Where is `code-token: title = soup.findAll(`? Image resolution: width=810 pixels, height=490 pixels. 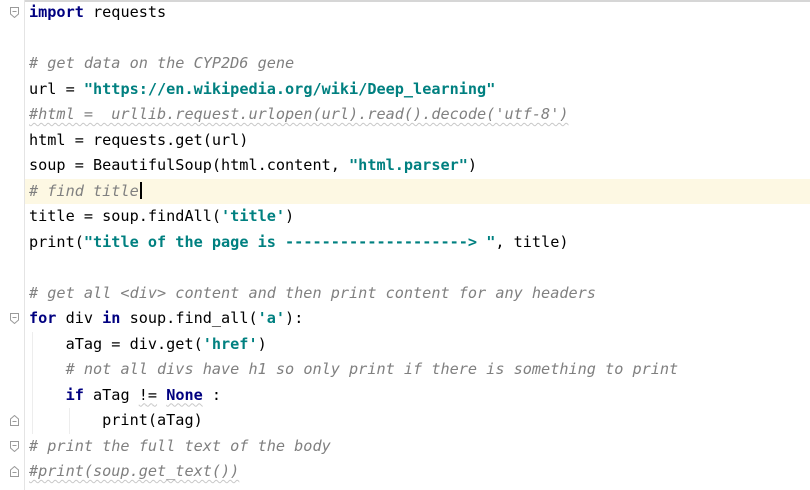 code-token: title = soup.findAll( is located at coordinates (125, 216).